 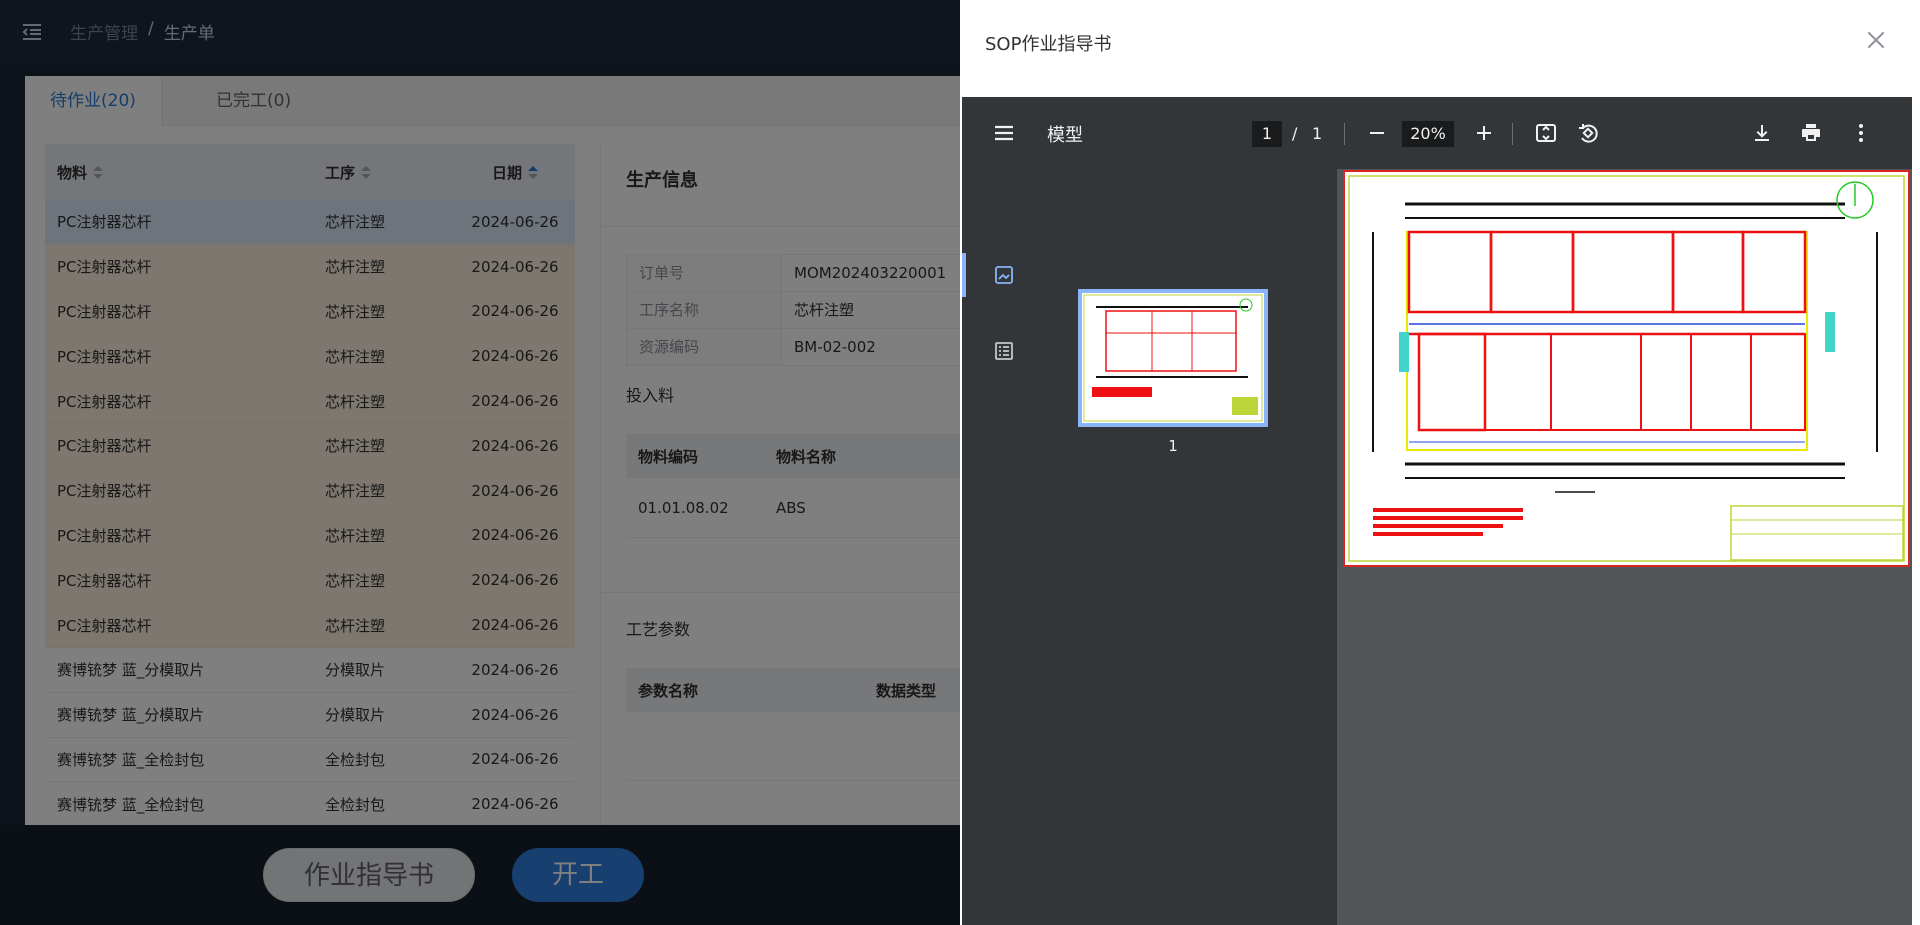 I want to click on document-title: 模型, so click(x=1065, y=135).